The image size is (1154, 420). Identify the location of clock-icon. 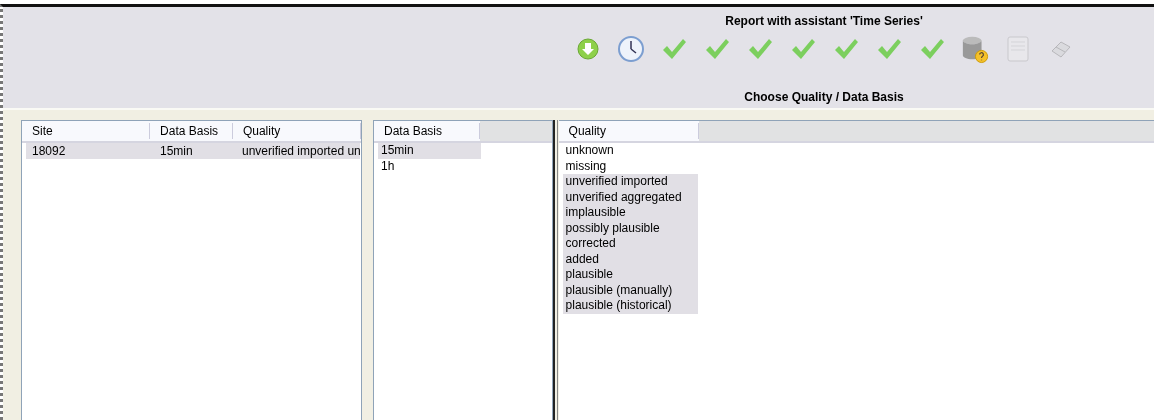
(630, 49).